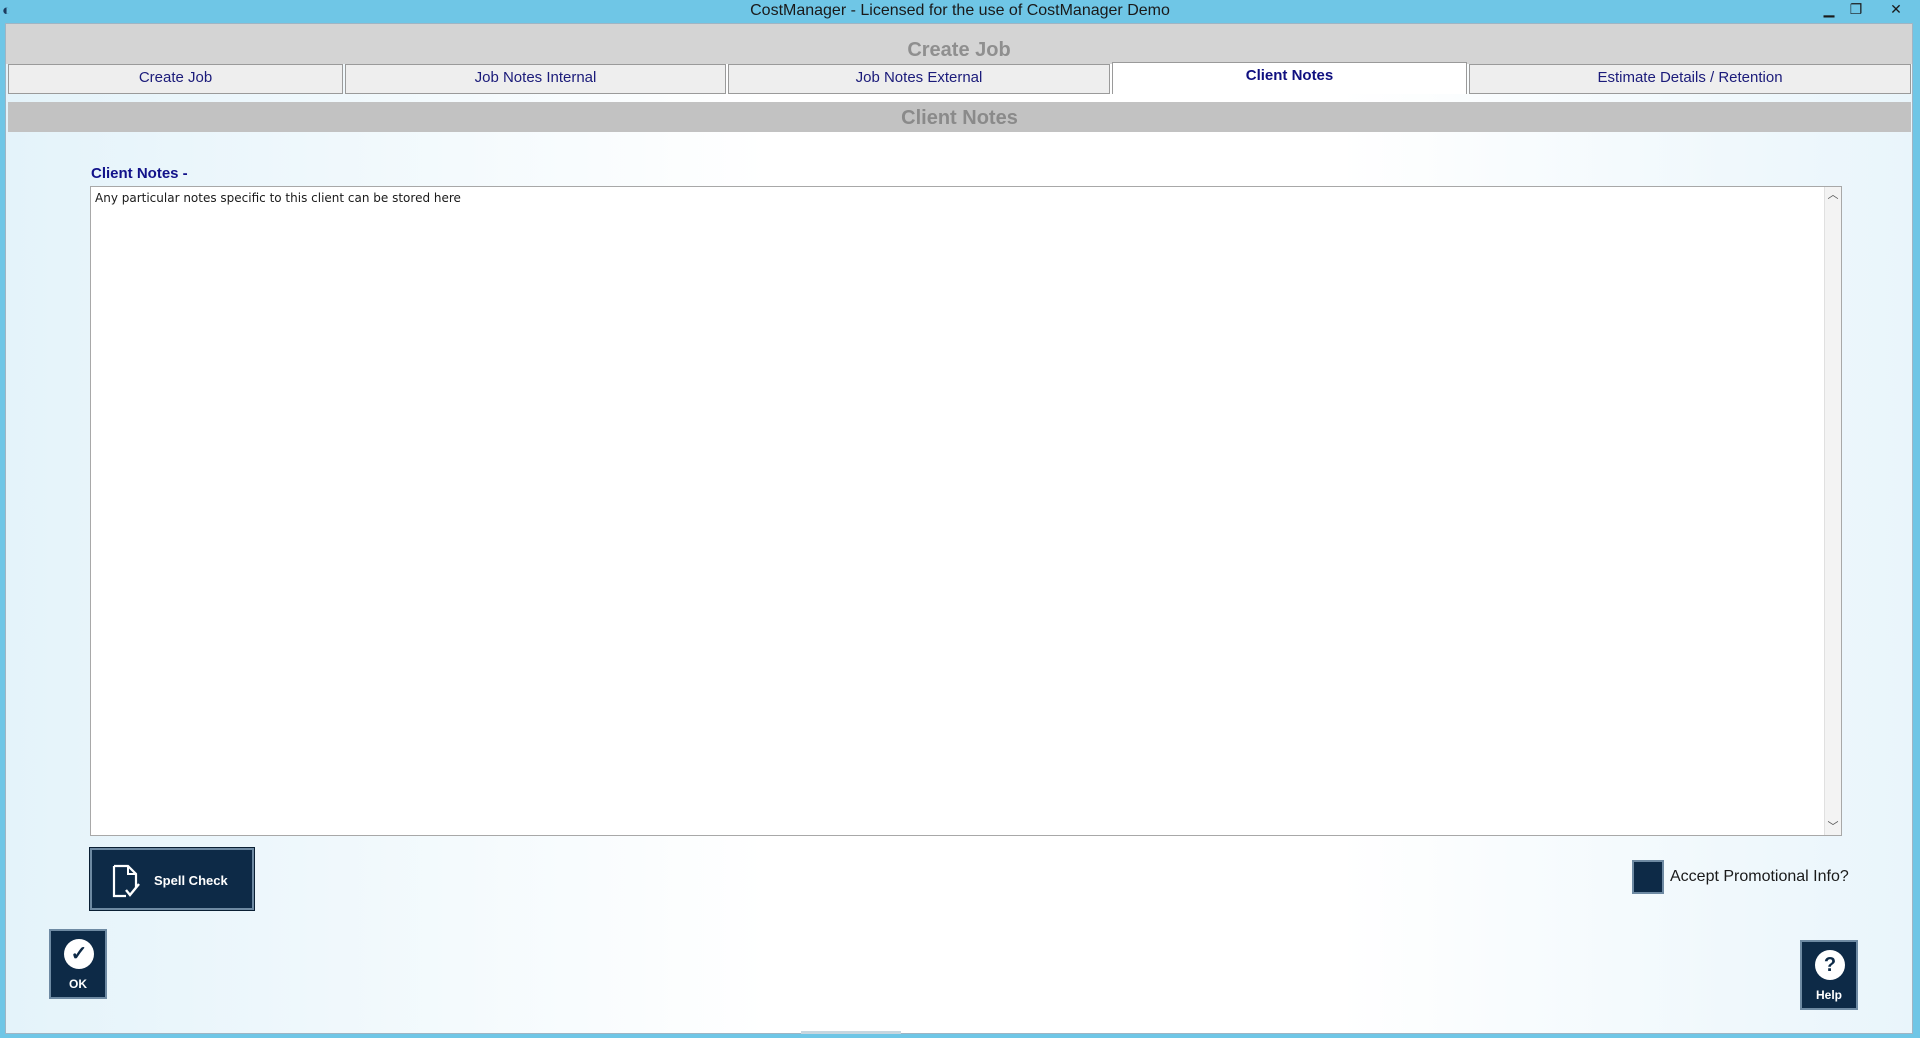 The height and width of the screenshot is (1038, 1920). I want to click on spell-check-button: Spell Check, so click(172, 879).